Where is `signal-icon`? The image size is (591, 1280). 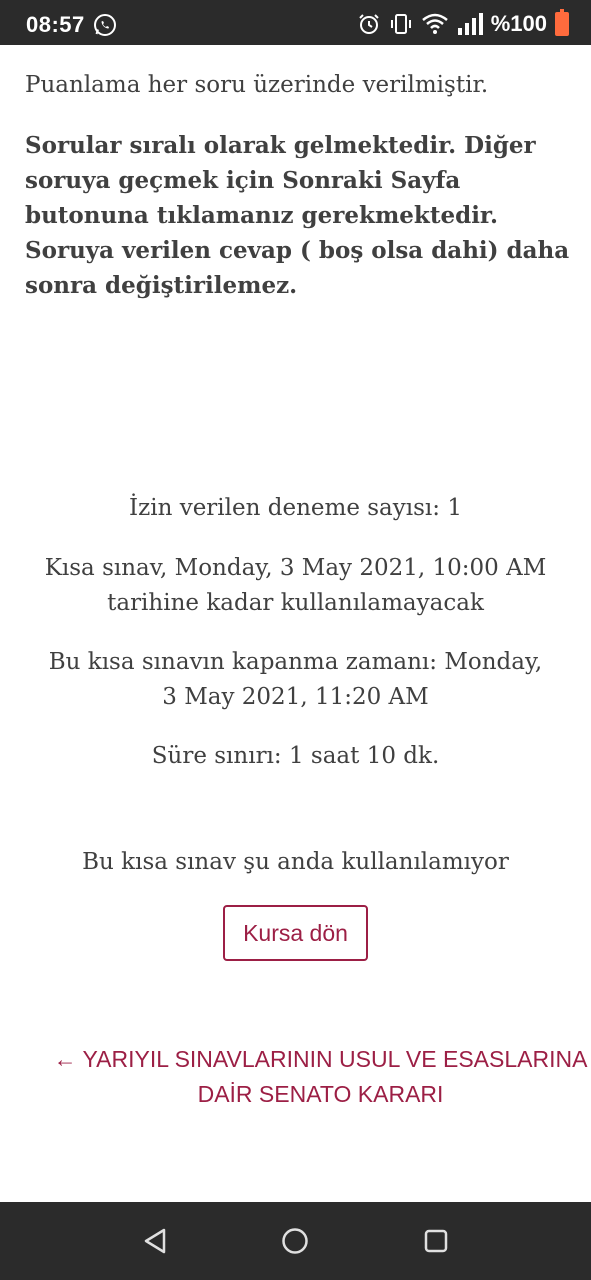
signal-icon is located at coordinates (470, 24).